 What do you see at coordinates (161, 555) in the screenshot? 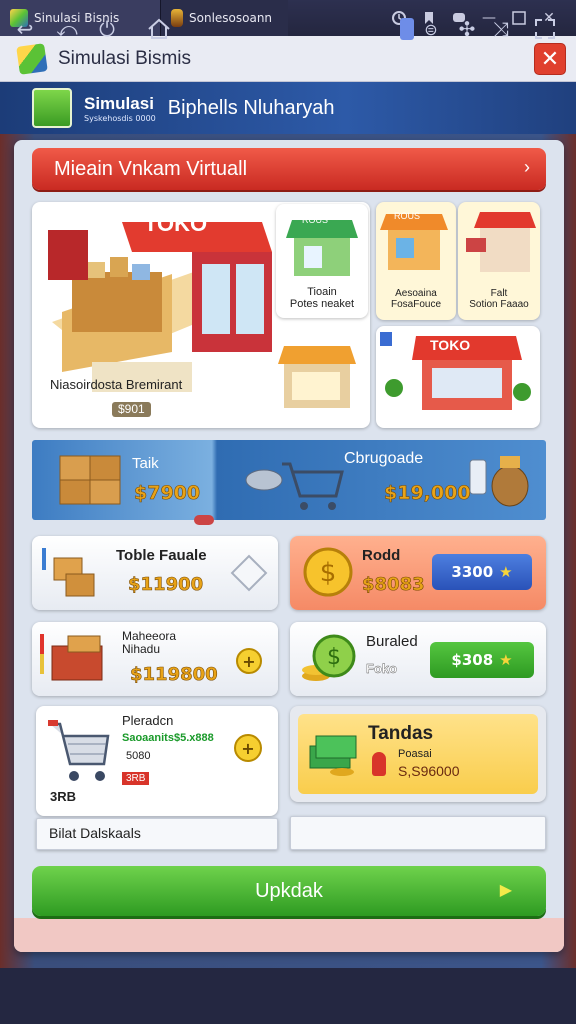
I see `item-title: Toble Fauale` at bounding box center [161, 555].